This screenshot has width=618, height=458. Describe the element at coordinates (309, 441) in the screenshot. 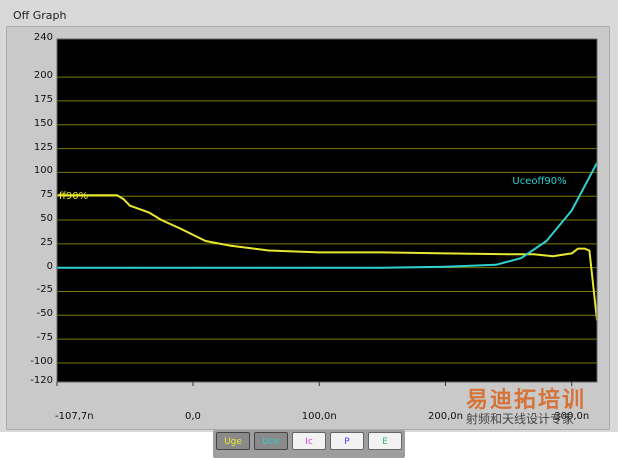

I see `legend-button-ic: Ic` at that location.